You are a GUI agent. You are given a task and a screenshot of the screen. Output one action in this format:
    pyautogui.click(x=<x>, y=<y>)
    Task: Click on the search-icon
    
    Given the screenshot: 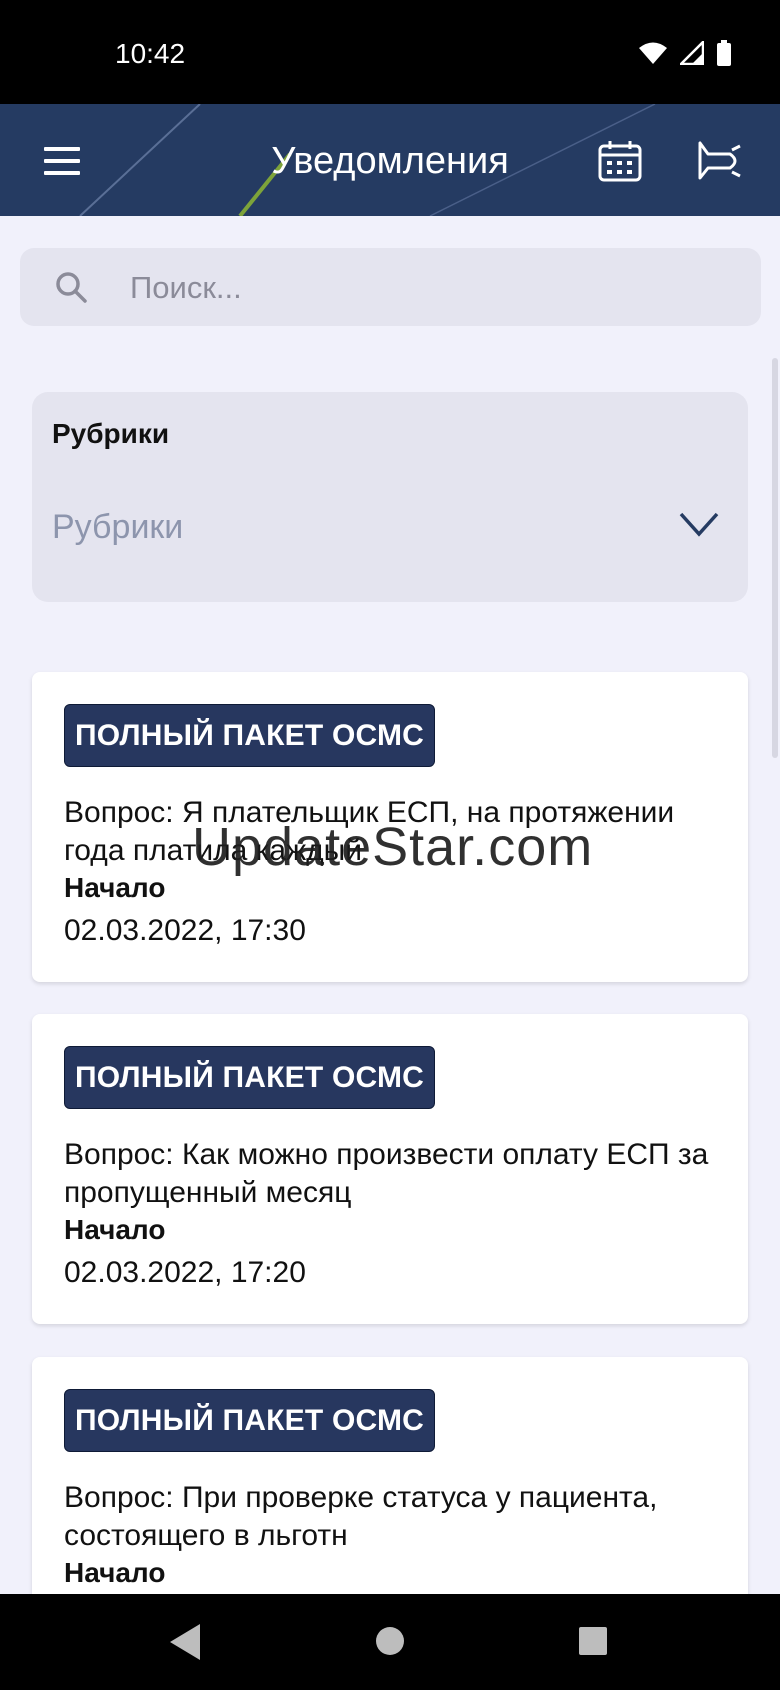 What is the action you would take?
    pyautogui.click(x=71, y=287)
    